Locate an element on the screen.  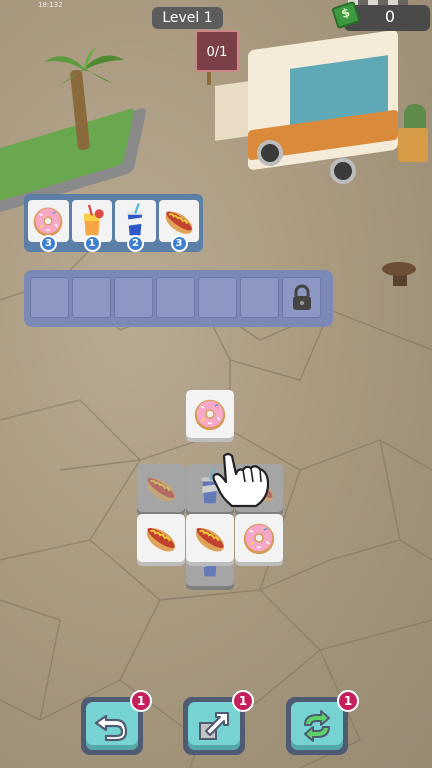
status-clock: 18:132 is located at coordinates (50, 5).